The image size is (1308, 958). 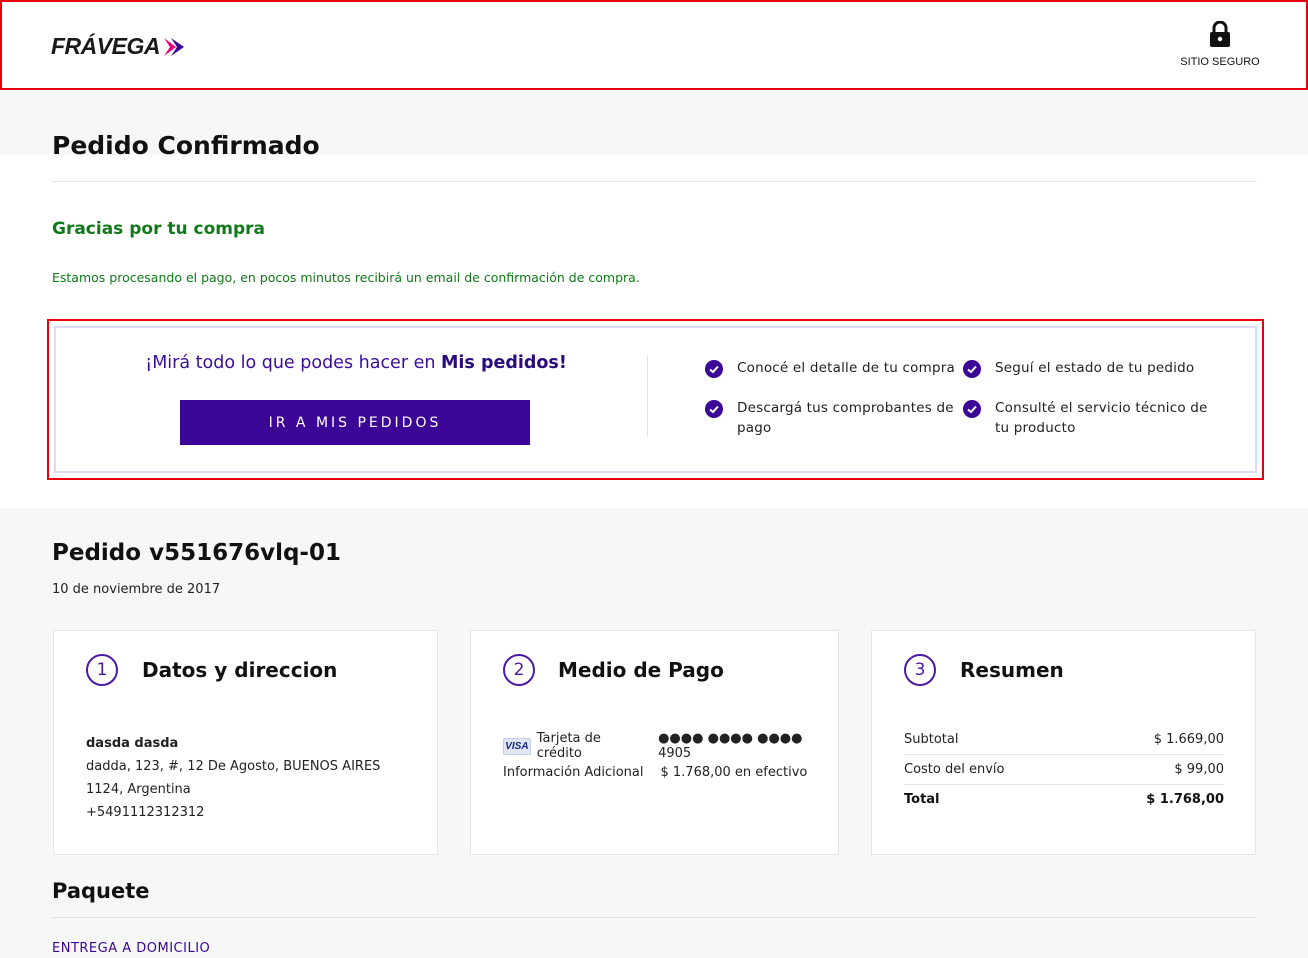 I want to click on total-value: $ 1.768,00, so click(x=1185, y=799).